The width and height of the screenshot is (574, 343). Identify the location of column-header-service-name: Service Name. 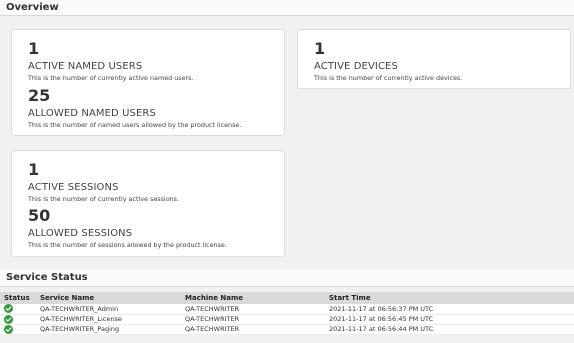
(108, 298).